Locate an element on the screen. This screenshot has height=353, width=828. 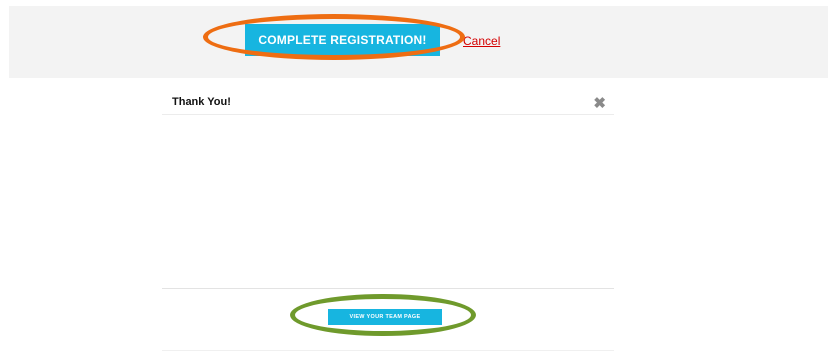
modal-bottom-divider is located at coordinates (388, 350).